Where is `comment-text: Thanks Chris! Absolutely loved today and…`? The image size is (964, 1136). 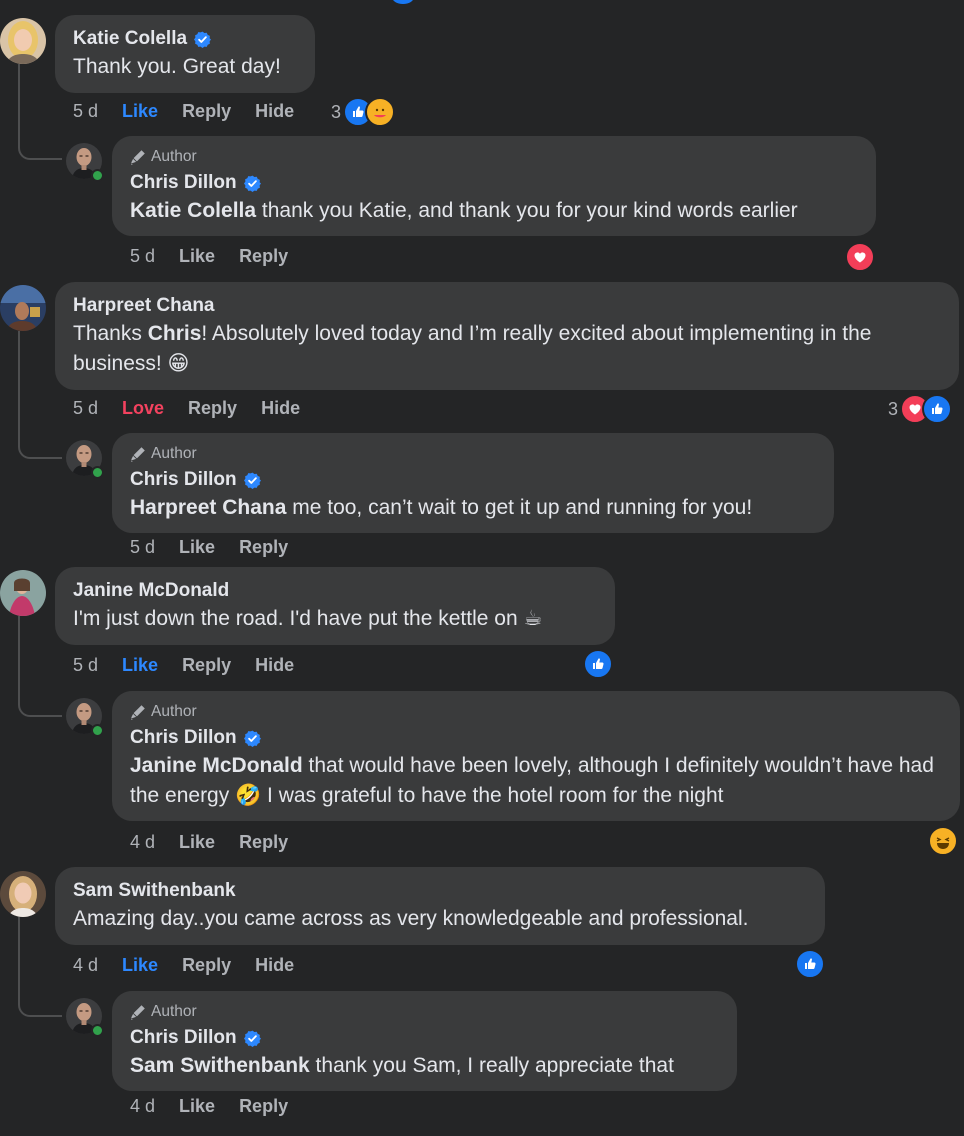
comment-text: Thanks Chris! Absolutely loved today and… is located at coordinates (472, 348).